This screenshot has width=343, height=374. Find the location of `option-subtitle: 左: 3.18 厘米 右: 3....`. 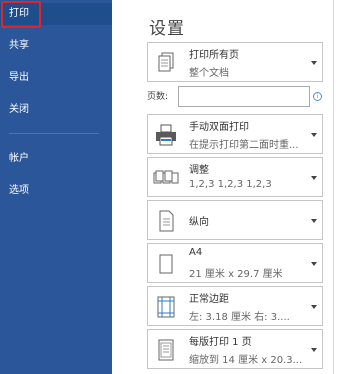

option-subtitle: 左: 3.18 厘米 右: 3.... is located at coordinates (239, 317).